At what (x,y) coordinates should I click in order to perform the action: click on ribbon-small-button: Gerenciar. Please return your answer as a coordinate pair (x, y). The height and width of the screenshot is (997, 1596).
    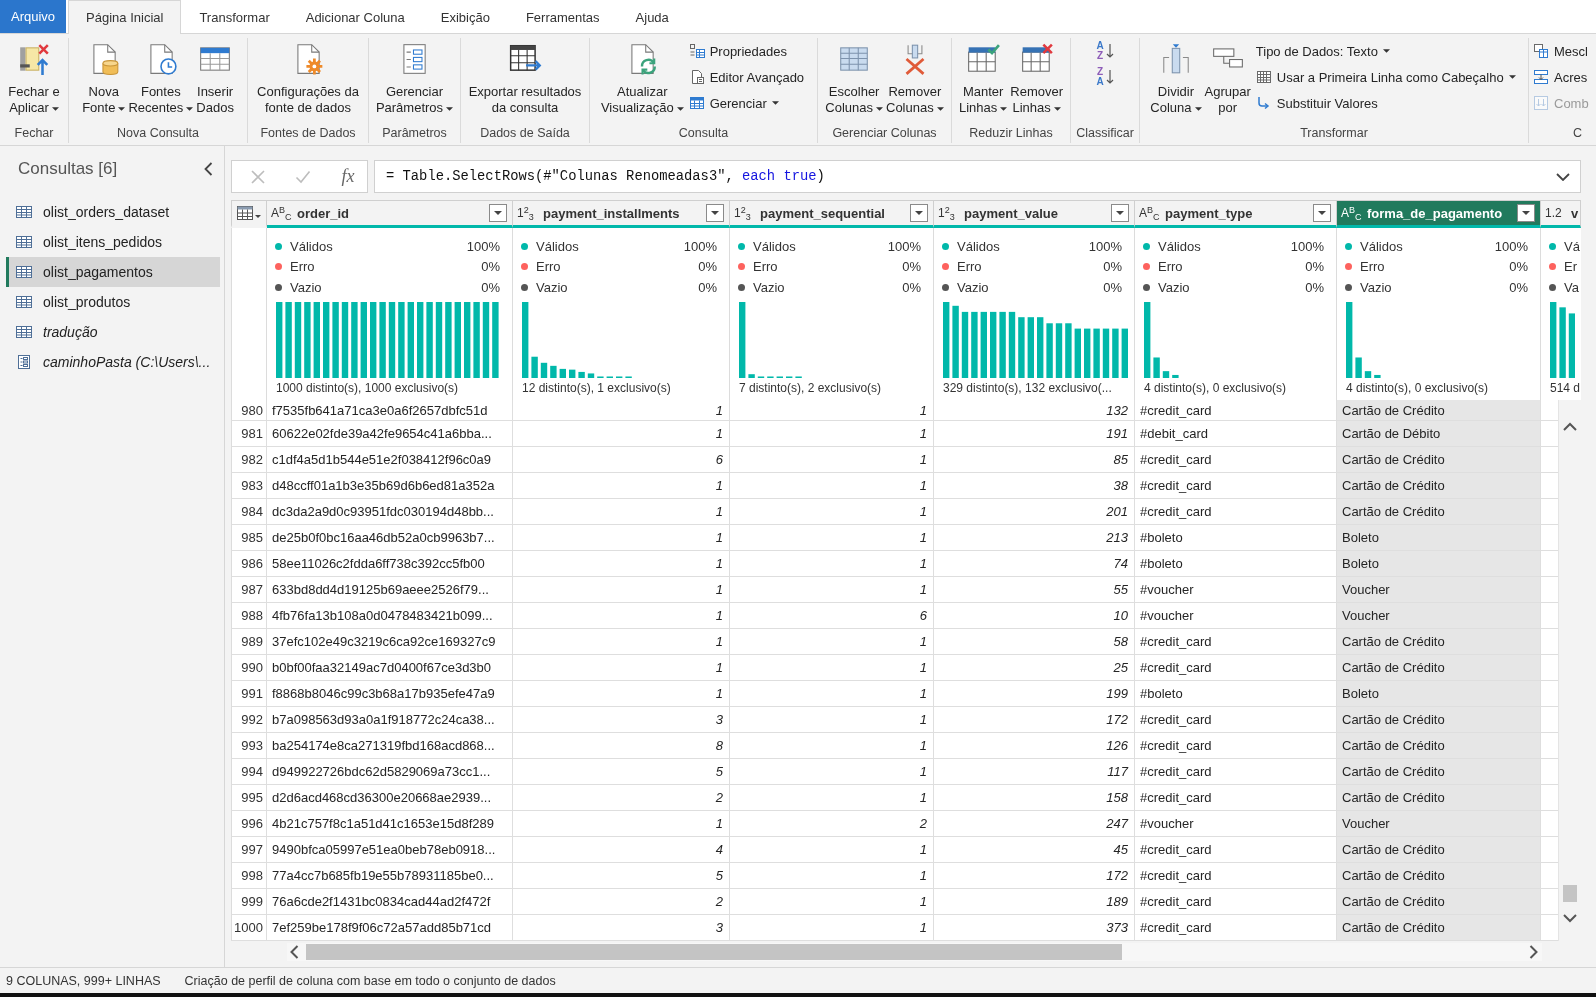
    Looking at the image, I should click on (733, 103).